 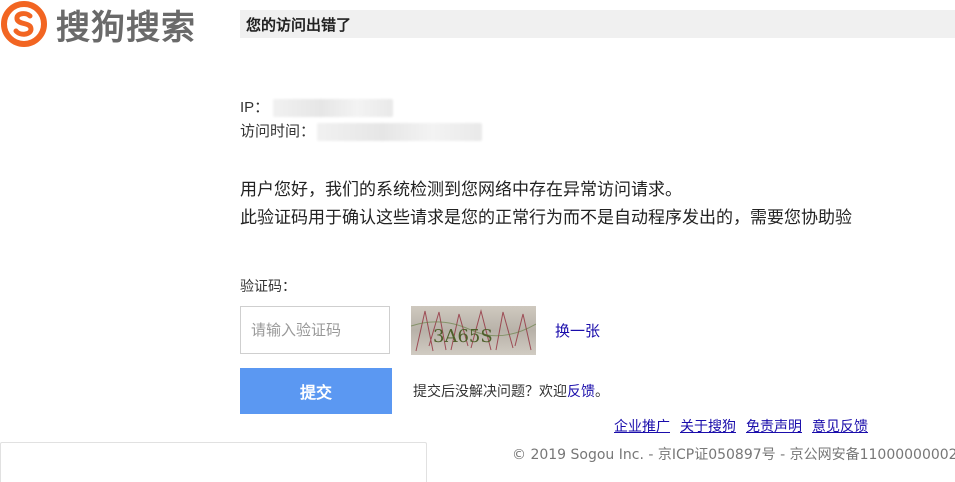 What do you see at coordinates (316, 391) in the screenshot?
I see `submit-button: 提交` at bounding box center [316, 391].